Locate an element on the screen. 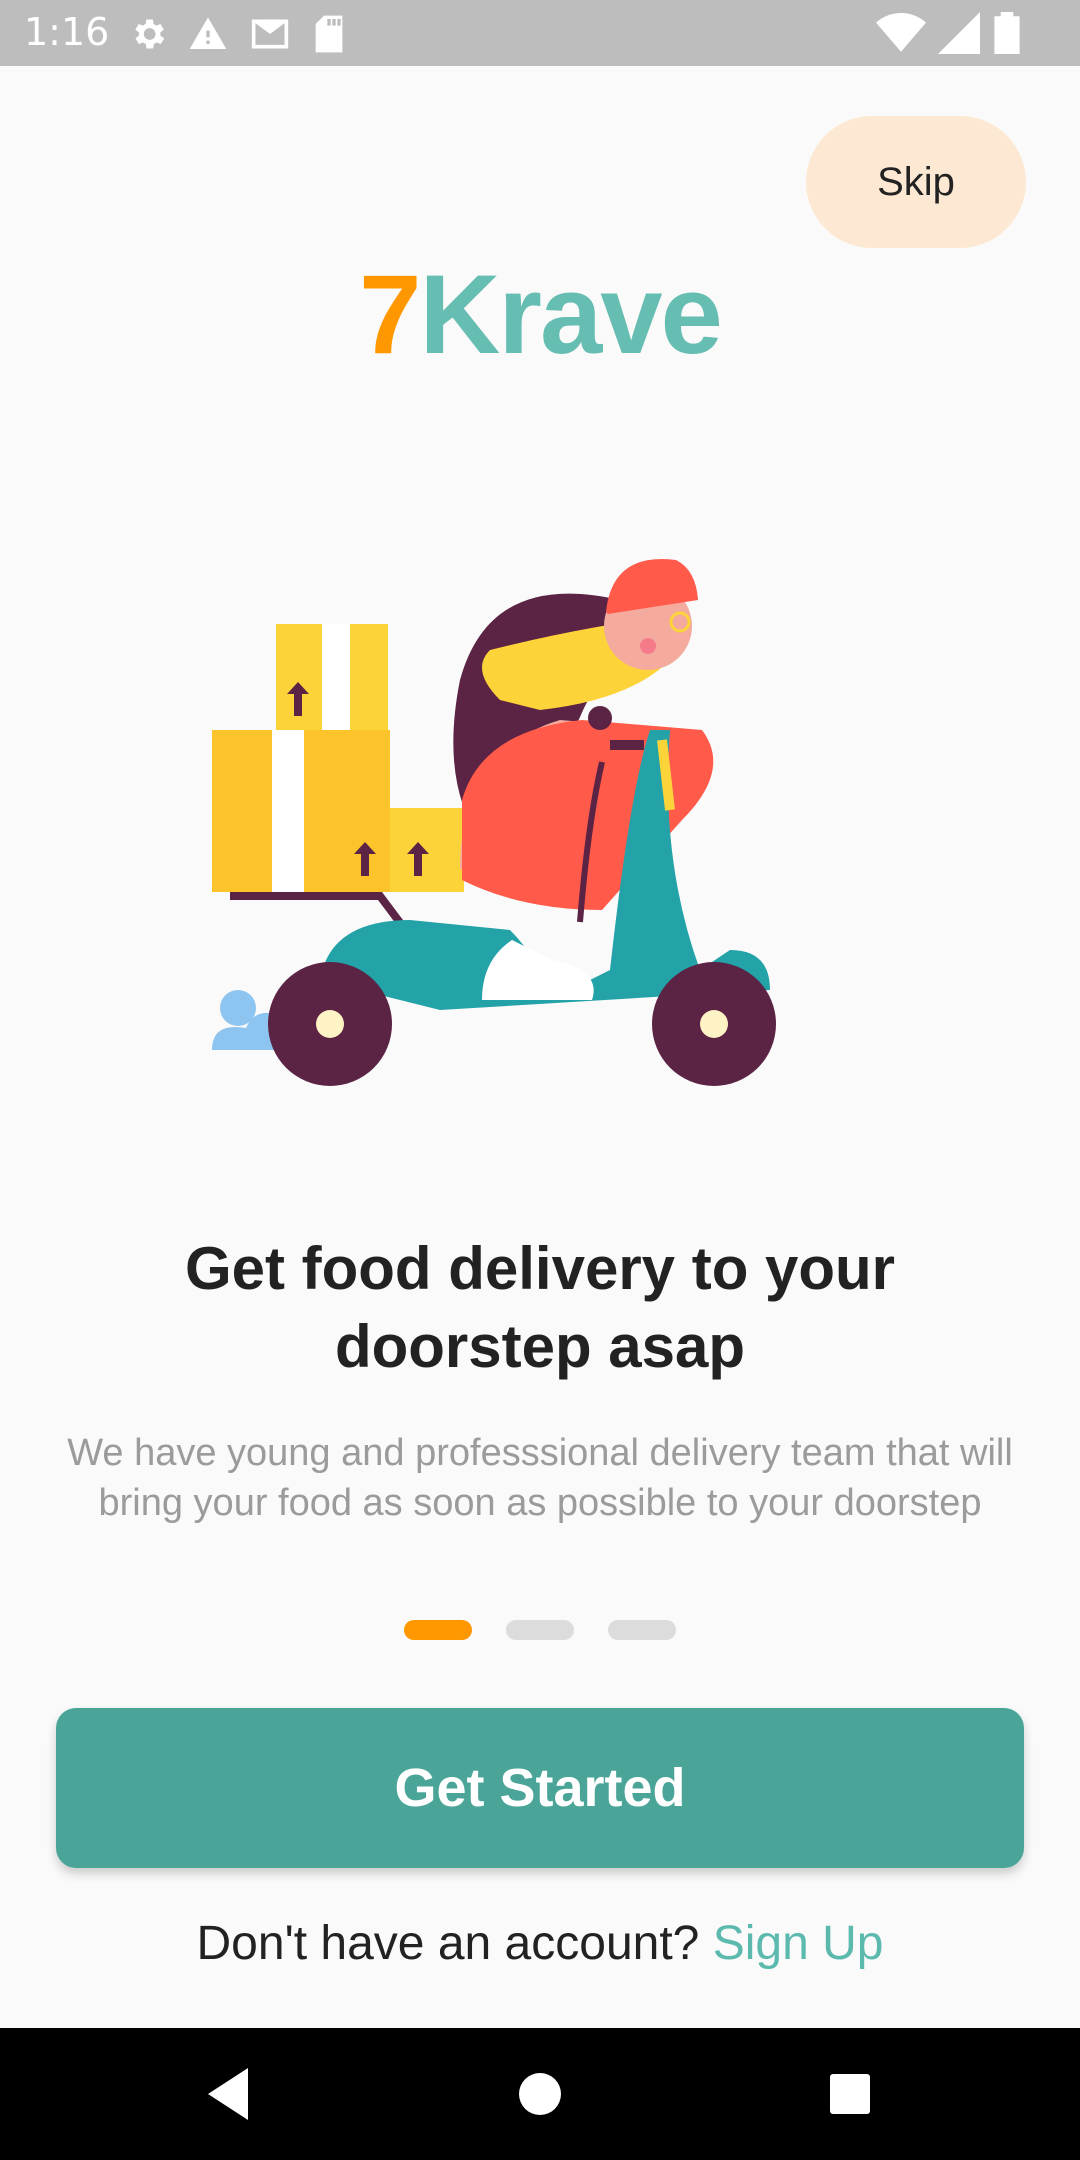 The height and width of the screenshot is (2160, 1080). delivery-scooter-illustration is located at coordinates (494, 822).